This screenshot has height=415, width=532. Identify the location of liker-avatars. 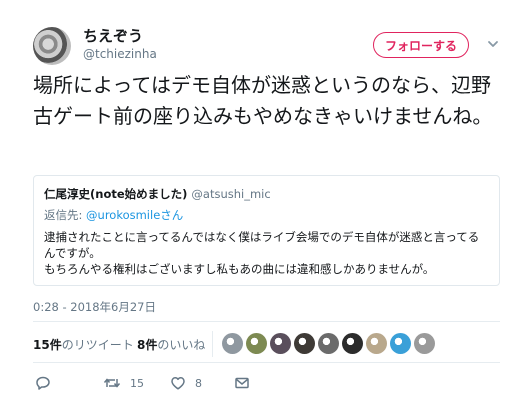
(328, 343).